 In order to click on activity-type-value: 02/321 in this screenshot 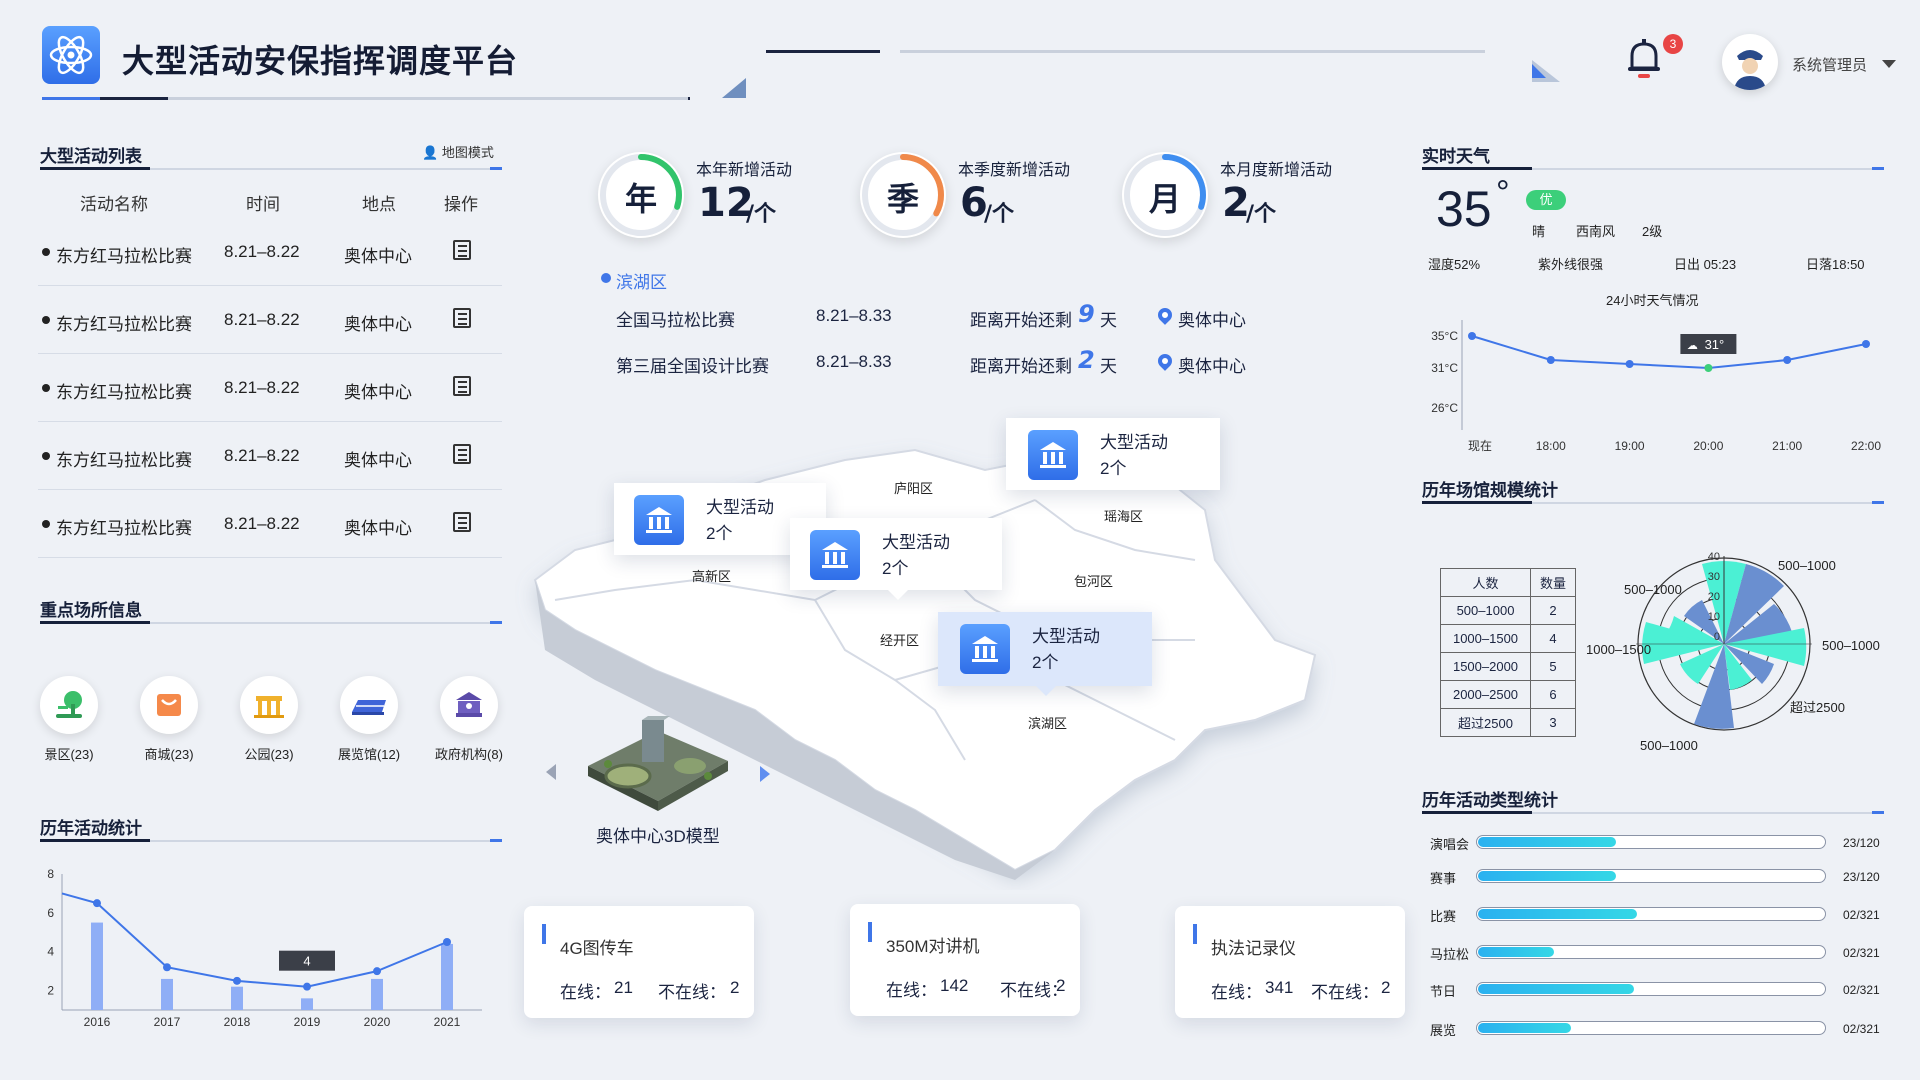, I will do `click(1861, 915)`.